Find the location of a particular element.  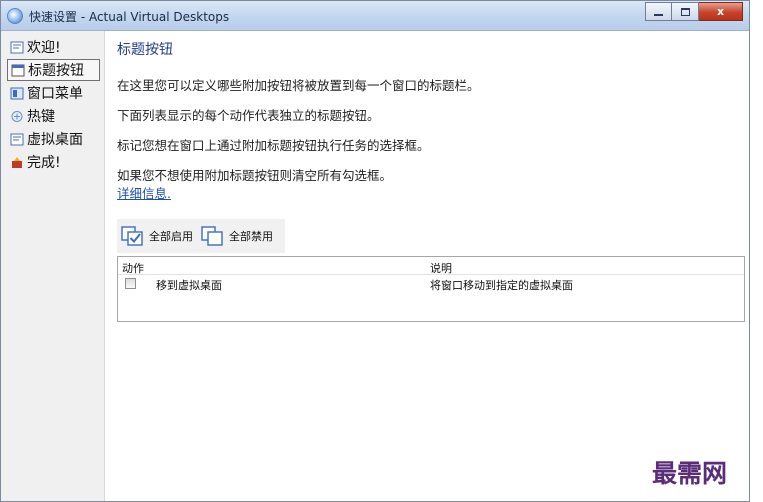

column-header-action: 动作 is located at coordinates (133, 268).